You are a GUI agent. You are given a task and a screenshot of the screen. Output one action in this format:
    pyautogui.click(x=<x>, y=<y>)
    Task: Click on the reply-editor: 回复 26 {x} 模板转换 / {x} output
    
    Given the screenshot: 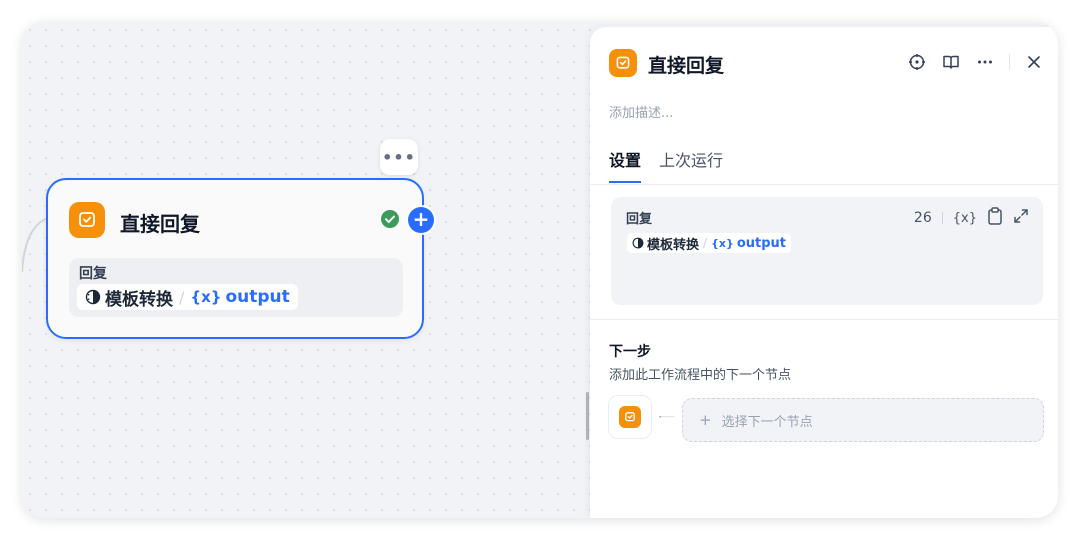 What is the action you would take?
    pyautogui.click(x=827, y=251)
    